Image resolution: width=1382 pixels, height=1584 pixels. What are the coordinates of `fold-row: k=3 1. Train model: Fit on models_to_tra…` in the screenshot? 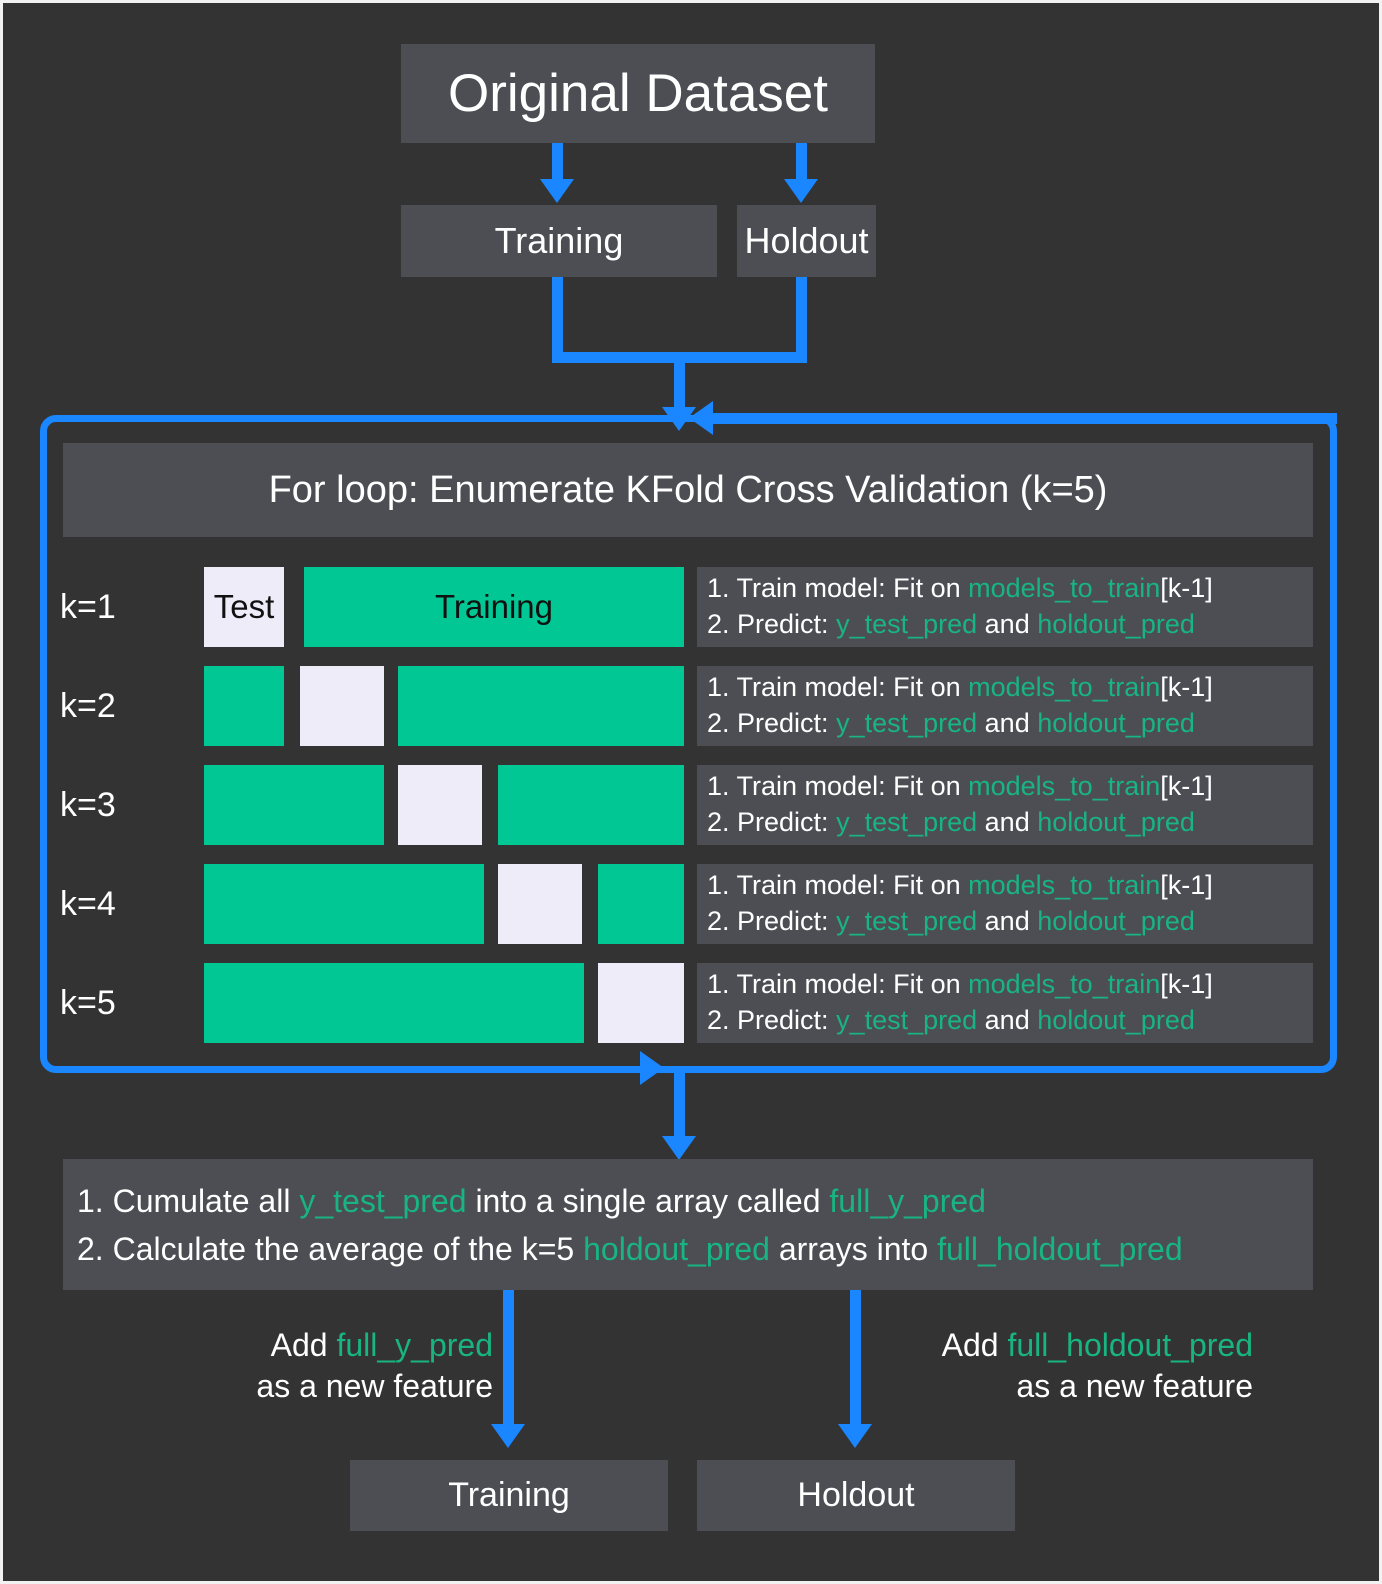 It's located at (691, 805).